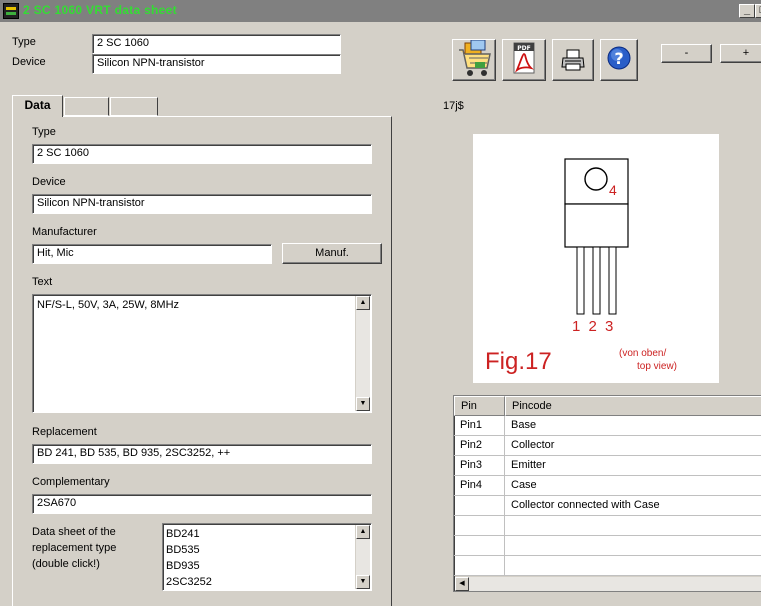  Describe the element at coordinates (613, 190) in the screenshot. I see `tab-pin-number: 4` at that location.